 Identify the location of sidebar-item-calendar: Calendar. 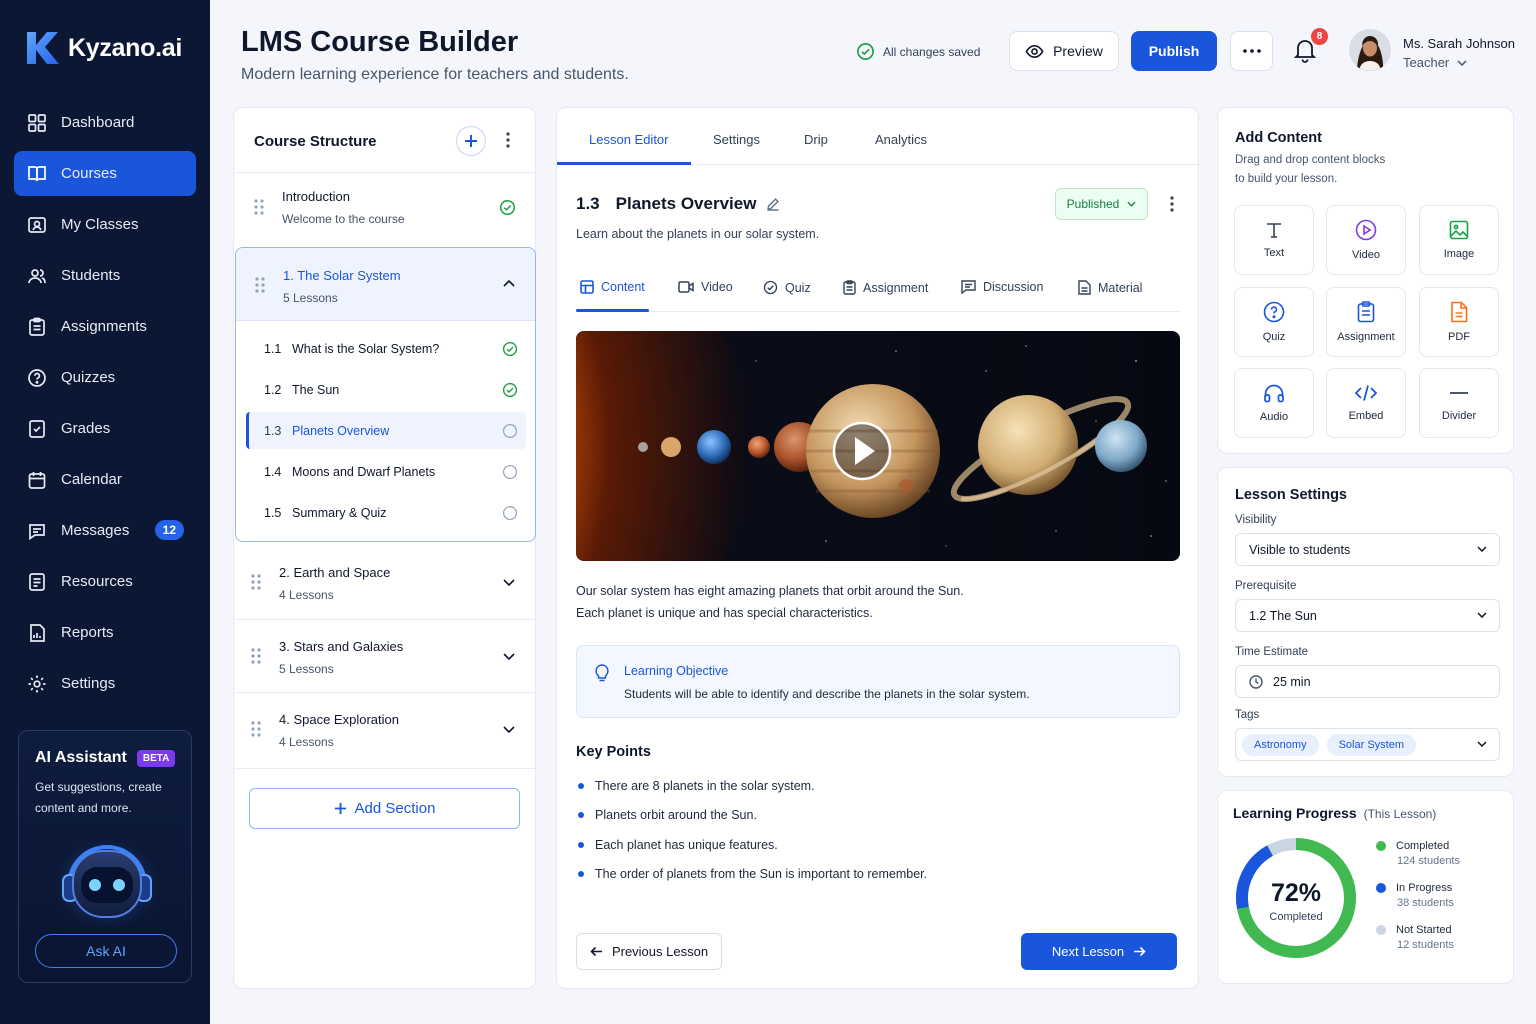
(105, 479).